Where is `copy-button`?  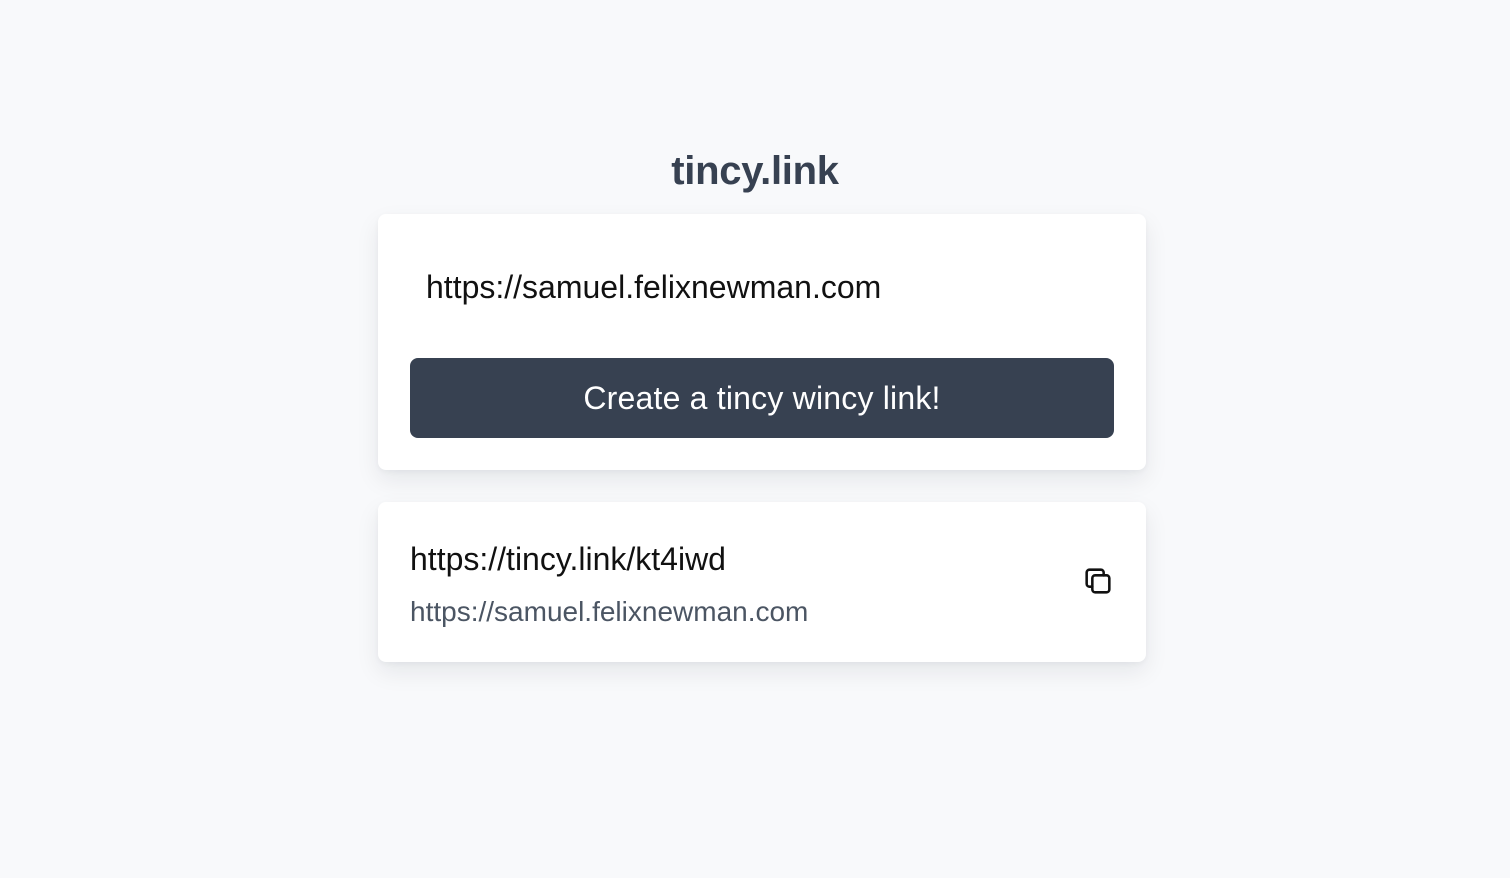
copy-button is located at coordinates (1098, 582).